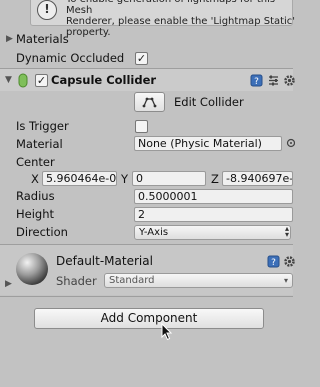 The height and width of the screenshot is (387, 320). Describe the element at coordinates (215, 179) in the screenshot. I see `center-z-label: Z` at that location.